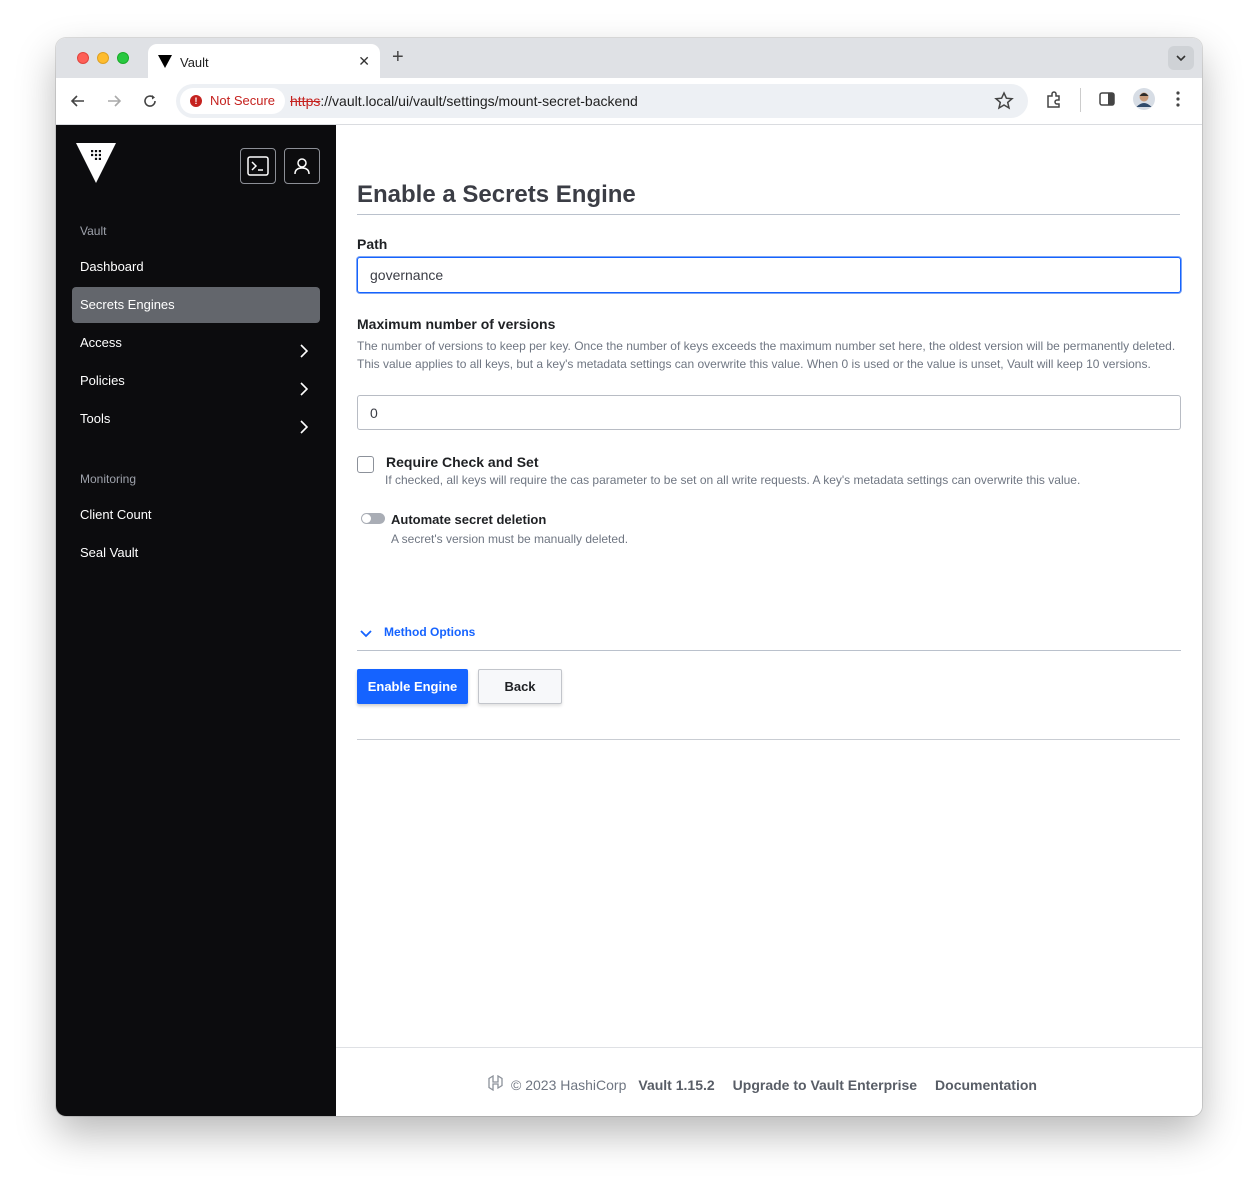  I want to click on sidebar-item-policies: Policies, so click(196, 381).